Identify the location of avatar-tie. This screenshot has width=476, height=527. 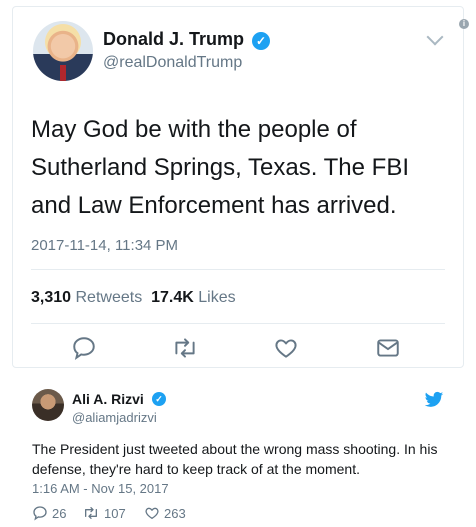
(63, 73).